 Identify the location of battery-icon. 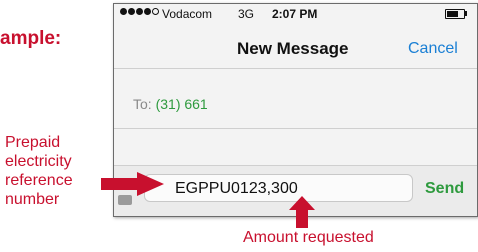
(455, 14).